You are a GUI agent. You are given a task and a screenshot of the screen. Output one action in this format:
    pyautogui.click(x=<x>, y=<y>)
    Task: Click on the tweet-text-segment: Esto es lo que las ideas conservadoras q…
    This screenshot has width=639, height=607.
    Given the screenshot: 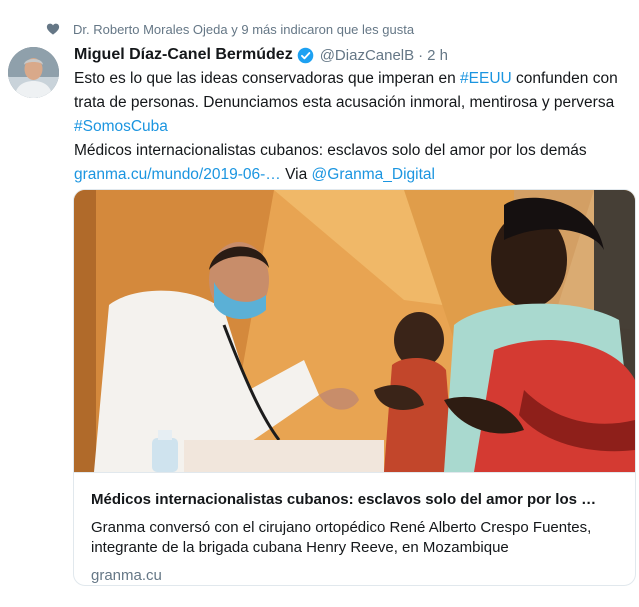 What is the action you would take?
    pyautogui.click(x=267, y=78)
    